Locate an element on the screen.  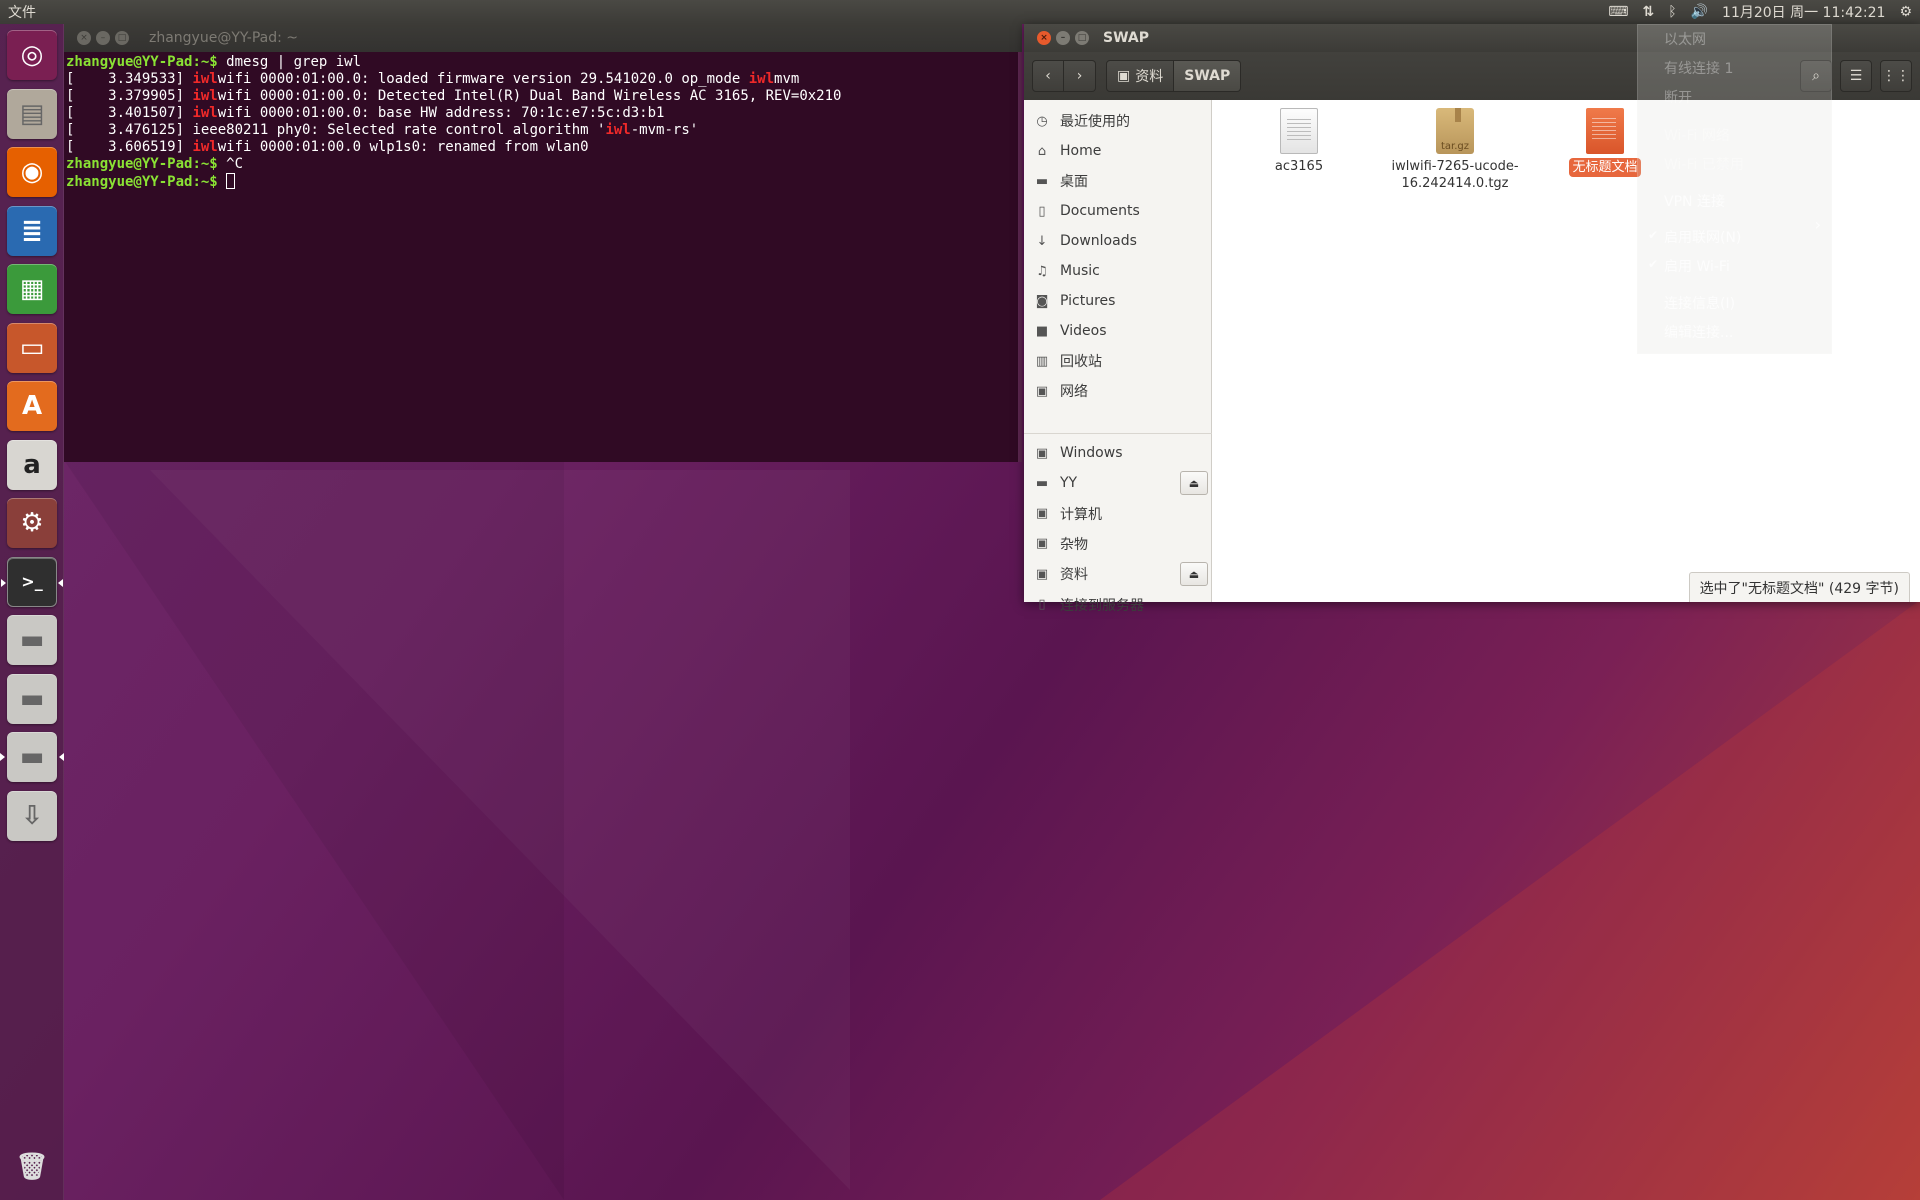
sidebar-device: ▣ Windows is located at coordinates (1118, 453).